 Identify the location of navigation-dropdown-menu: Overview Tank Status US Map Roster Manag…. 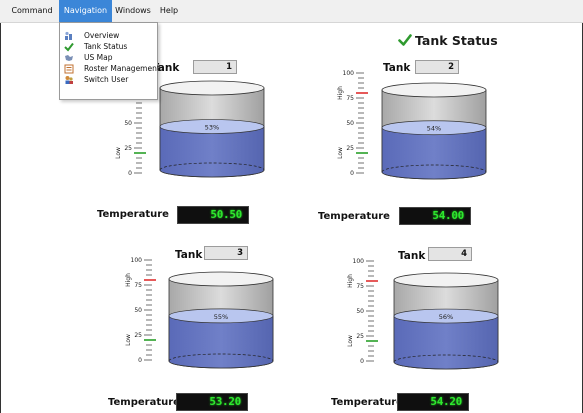
(109, 61).